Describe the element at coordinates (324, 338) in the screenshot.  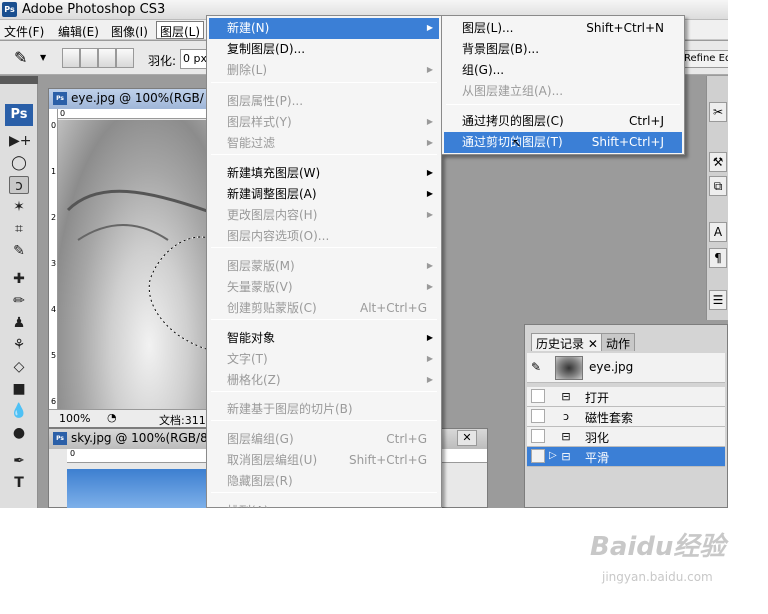
I see `layer-menu-item: 智能对象 ▶` at that location.